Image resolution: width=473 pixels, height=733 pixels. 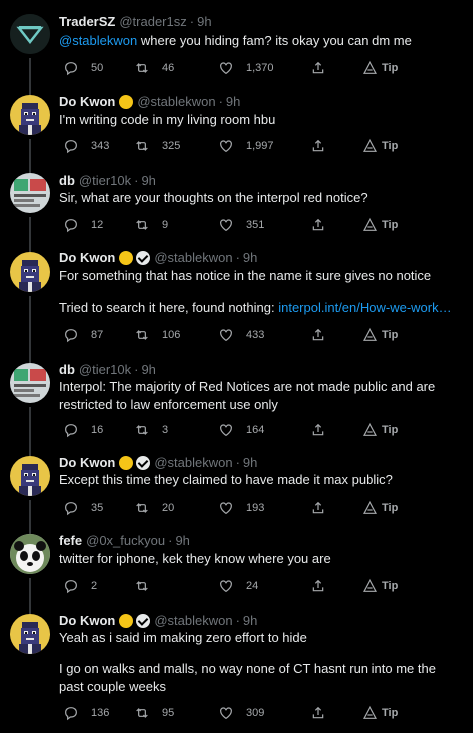 I want to click on reply-button: 87, so click(x=83, y=335).